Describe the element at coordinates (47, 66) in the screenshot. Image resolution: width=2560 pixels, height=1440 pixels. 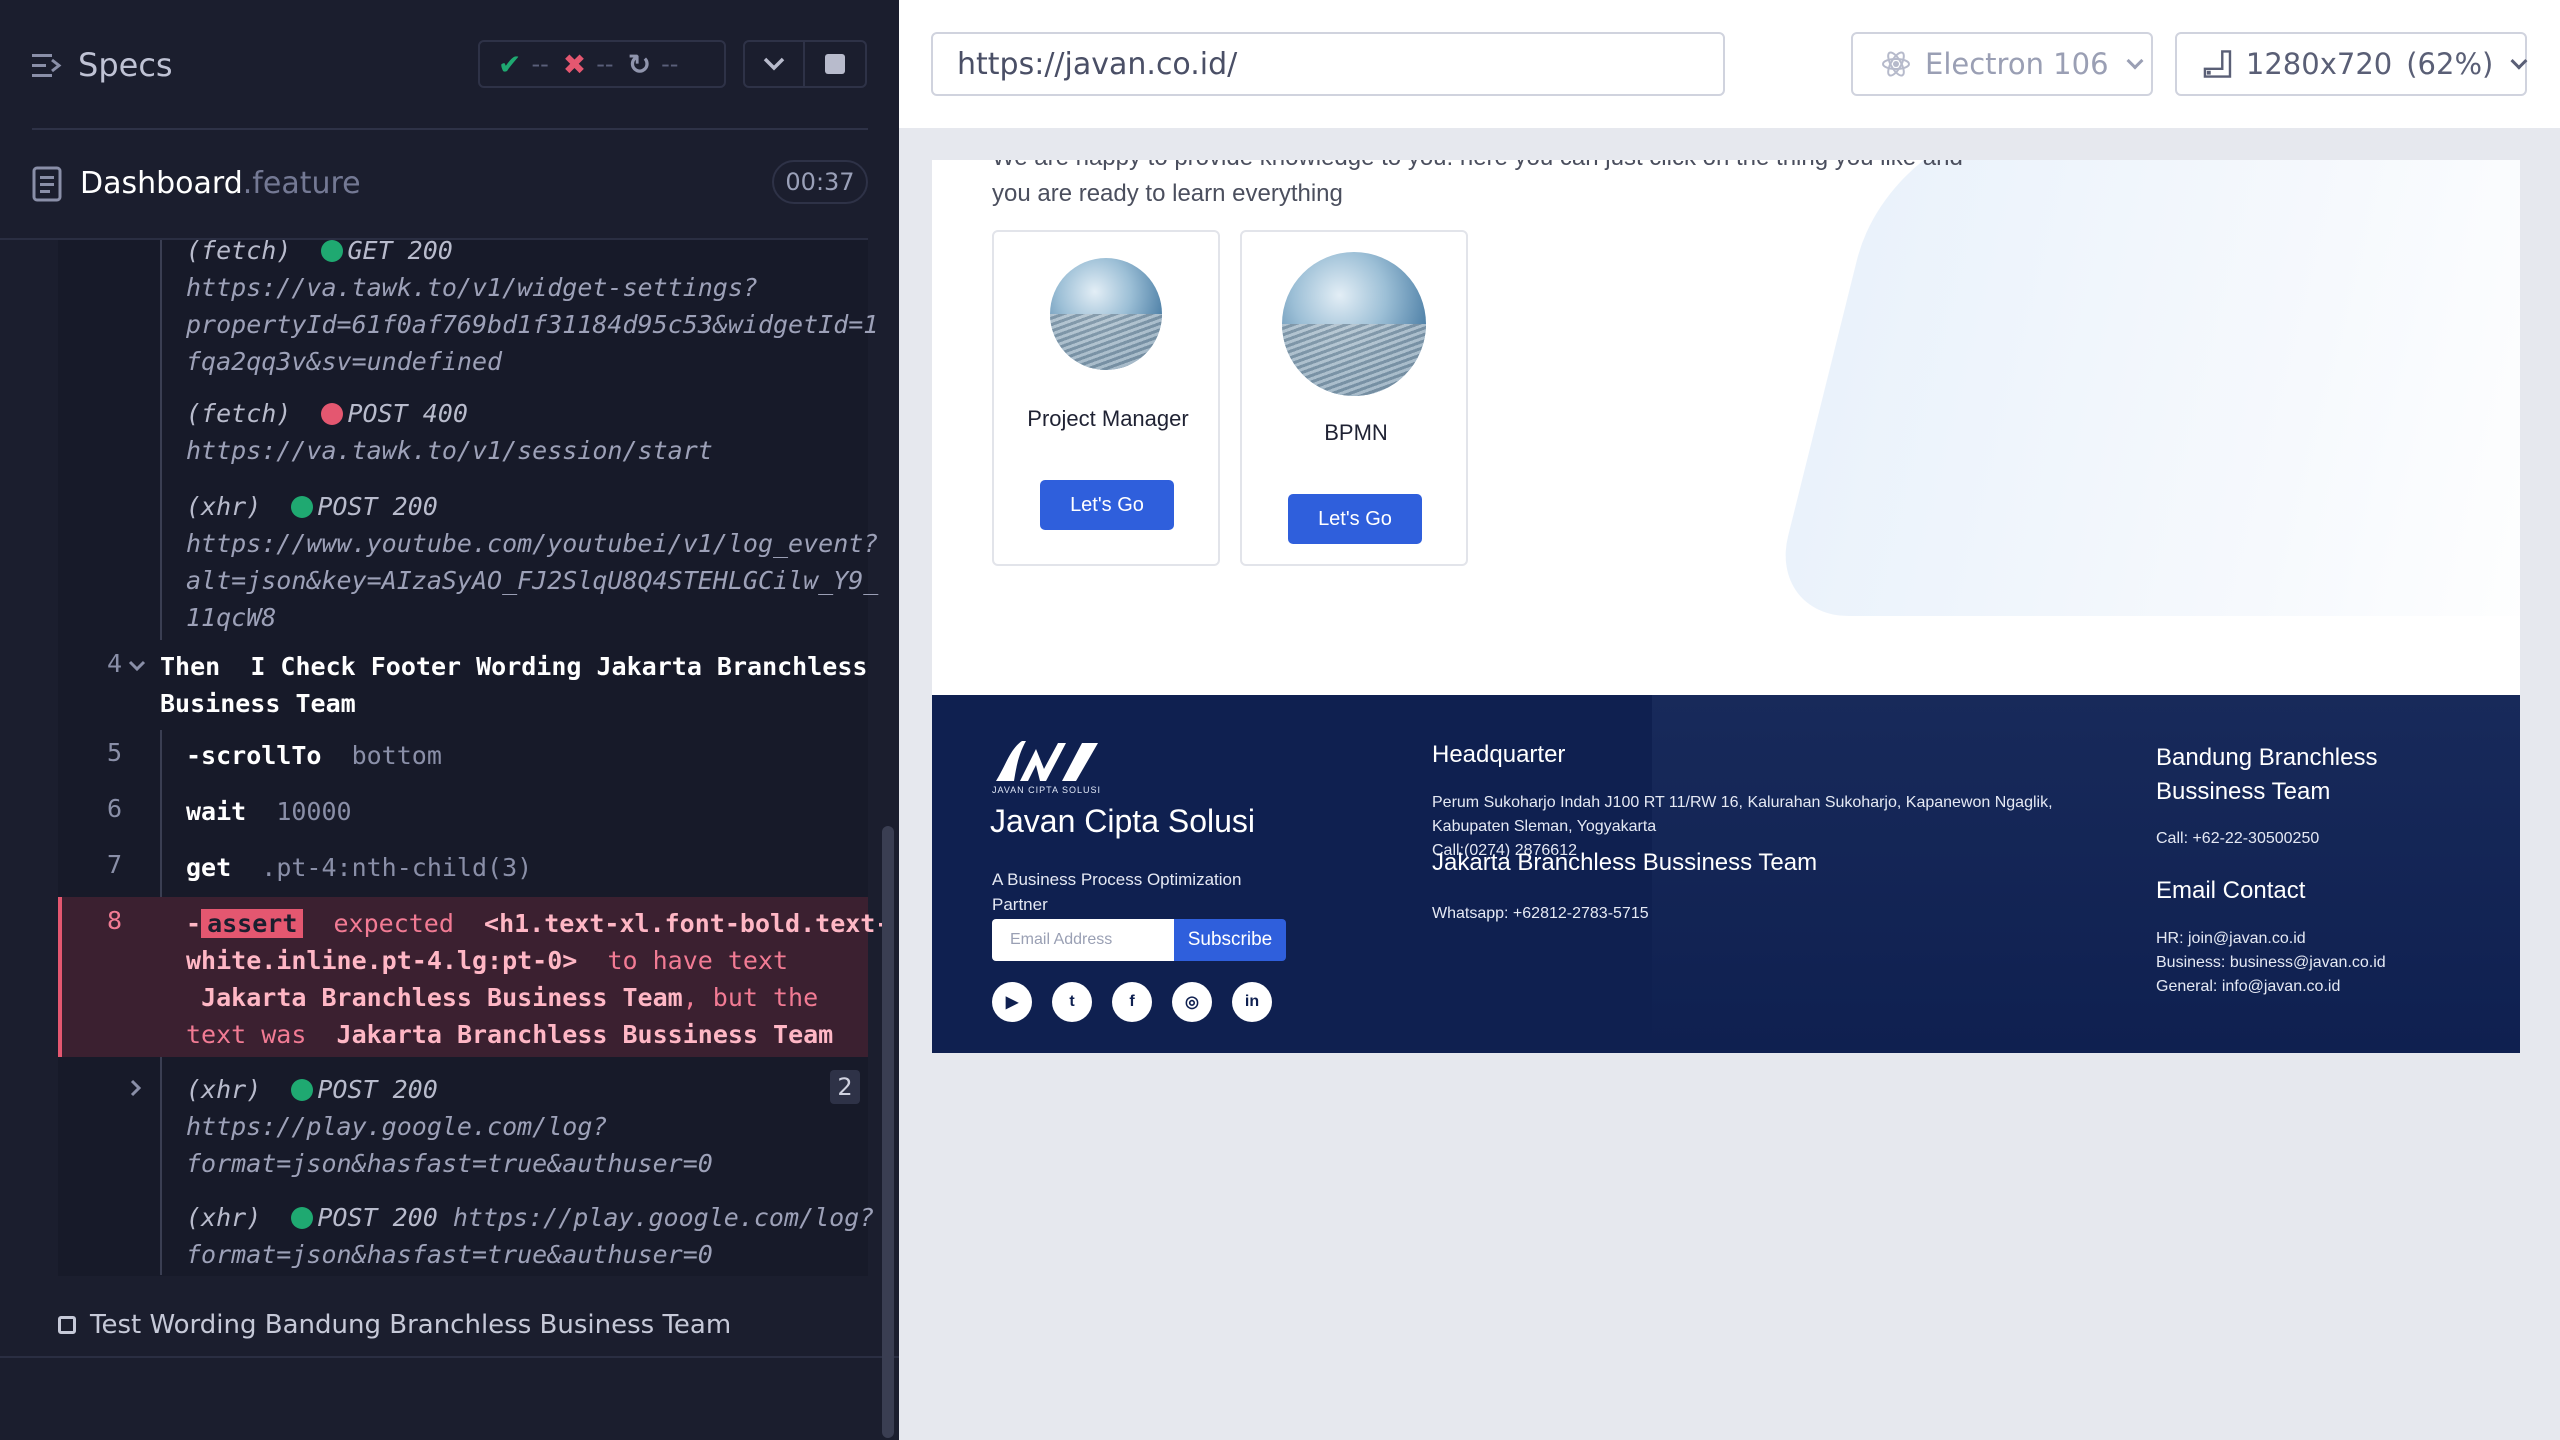
I see `specs-list-icon` at that location.